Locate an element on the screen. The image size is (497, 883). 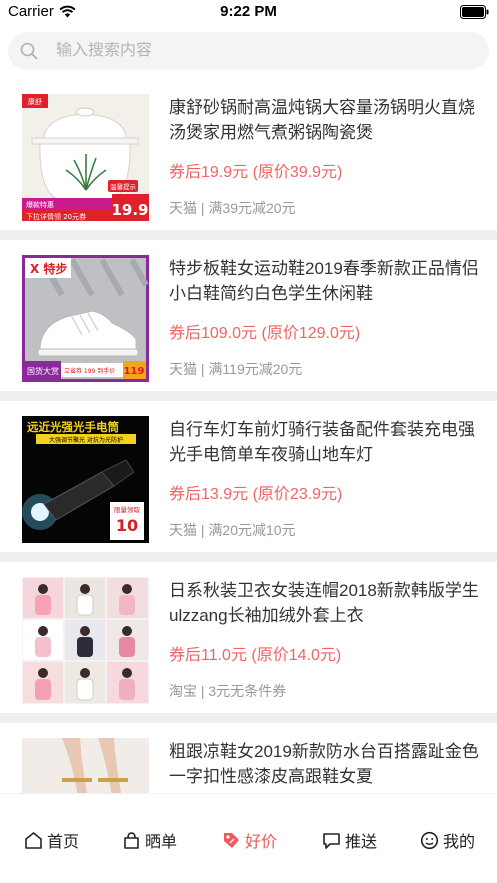
hoodie-collage-image is located at coordinates (85, 640).